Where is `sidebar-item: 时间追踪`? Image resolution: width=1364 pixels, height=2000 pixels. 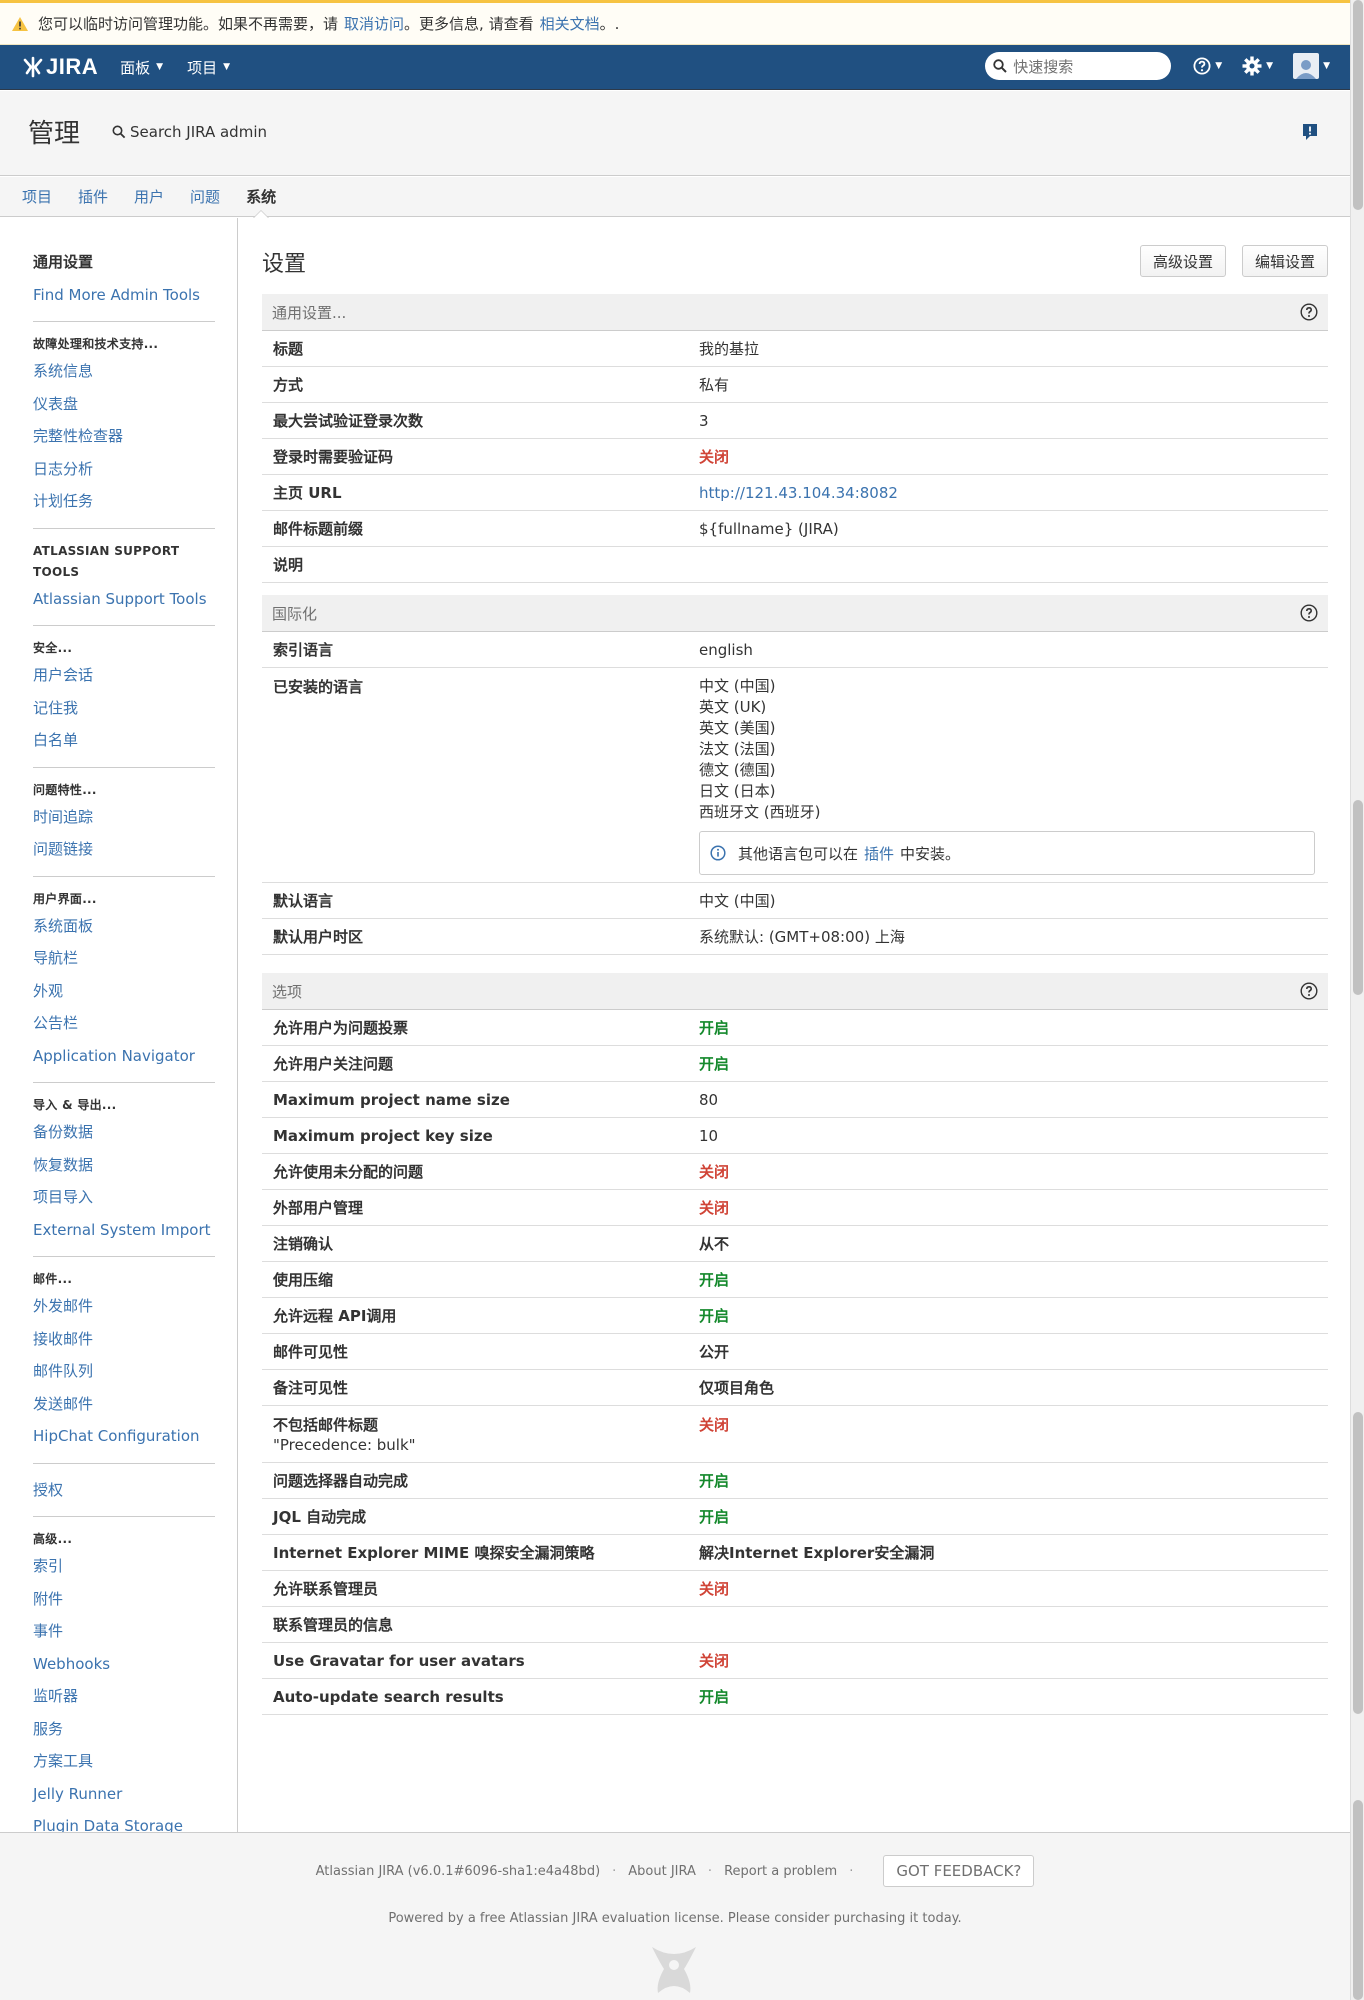 sidebar-item: 时间追踪 is located at coordinates (124, 817).